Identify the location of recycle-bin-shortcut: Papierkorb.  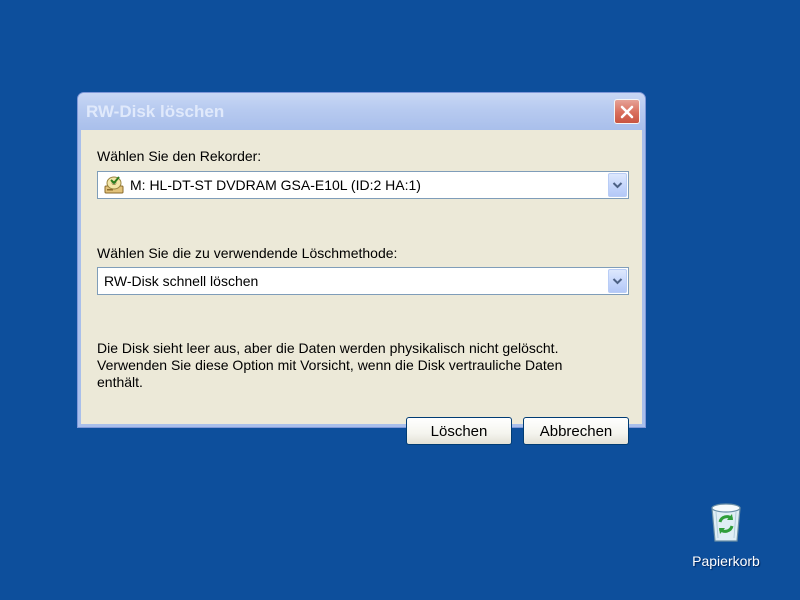
(726, 537).